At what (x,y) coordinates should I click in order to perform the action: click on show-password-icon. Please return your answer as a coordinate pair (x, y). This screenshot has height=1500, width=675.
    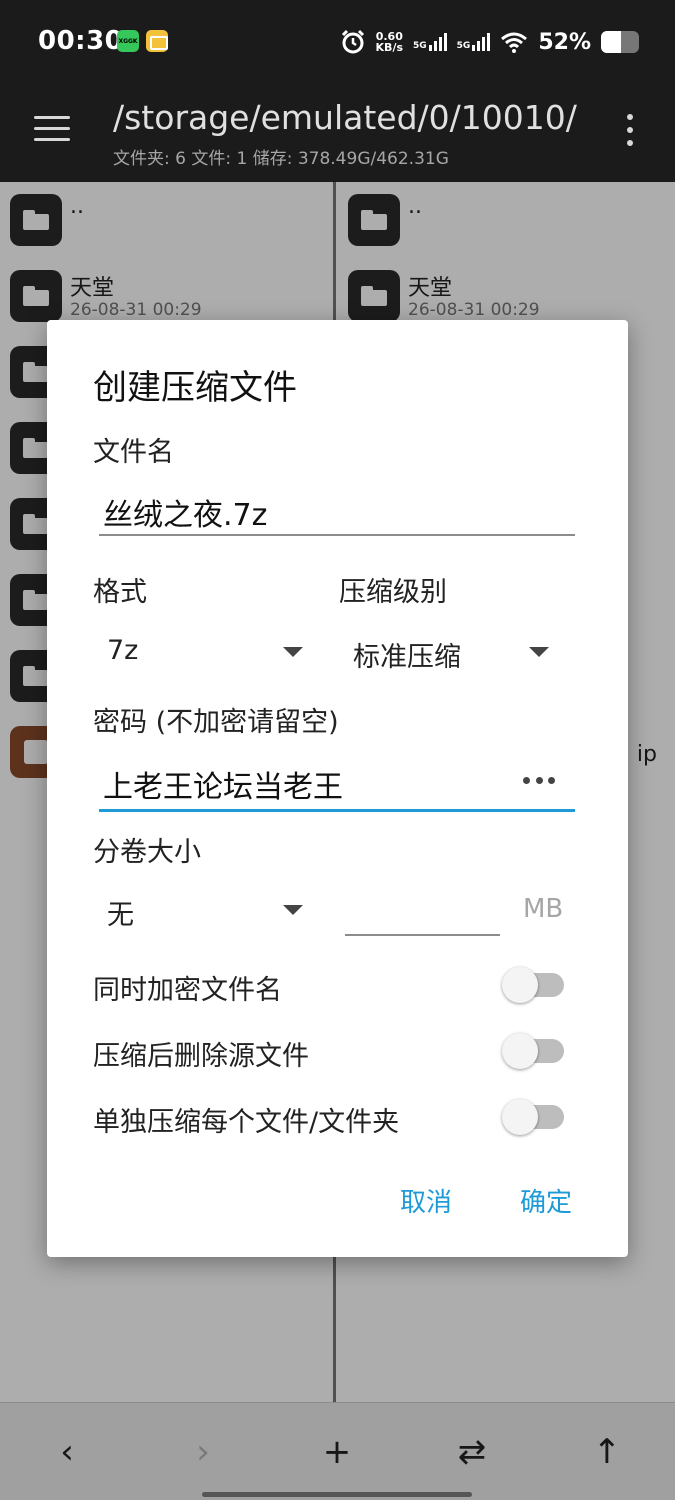
    Looking at the image, I should click on (539, 780).